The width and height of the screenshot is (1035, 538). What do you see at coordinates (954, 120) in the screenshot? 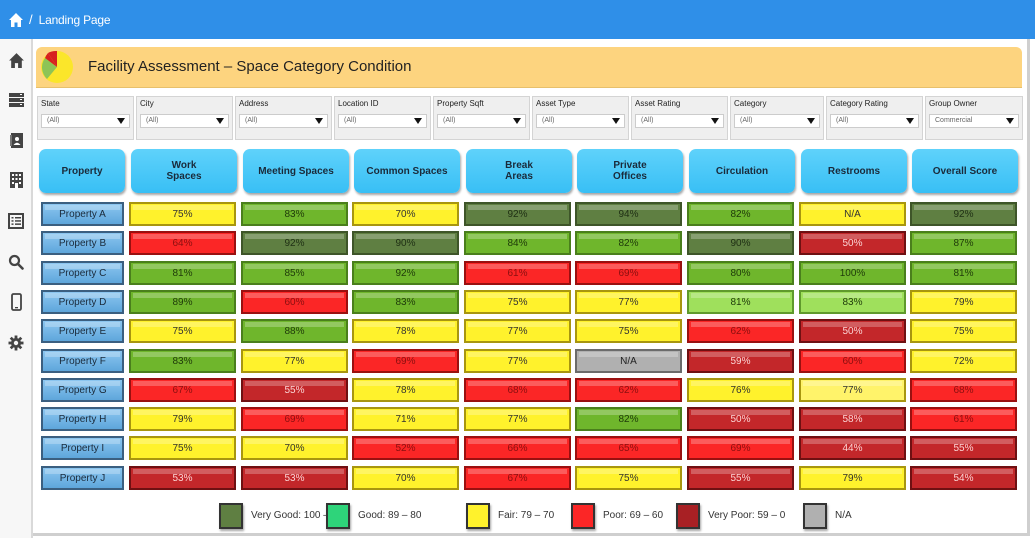
I see `dropdown-value: Commercial` at bounding box center [954, 120].